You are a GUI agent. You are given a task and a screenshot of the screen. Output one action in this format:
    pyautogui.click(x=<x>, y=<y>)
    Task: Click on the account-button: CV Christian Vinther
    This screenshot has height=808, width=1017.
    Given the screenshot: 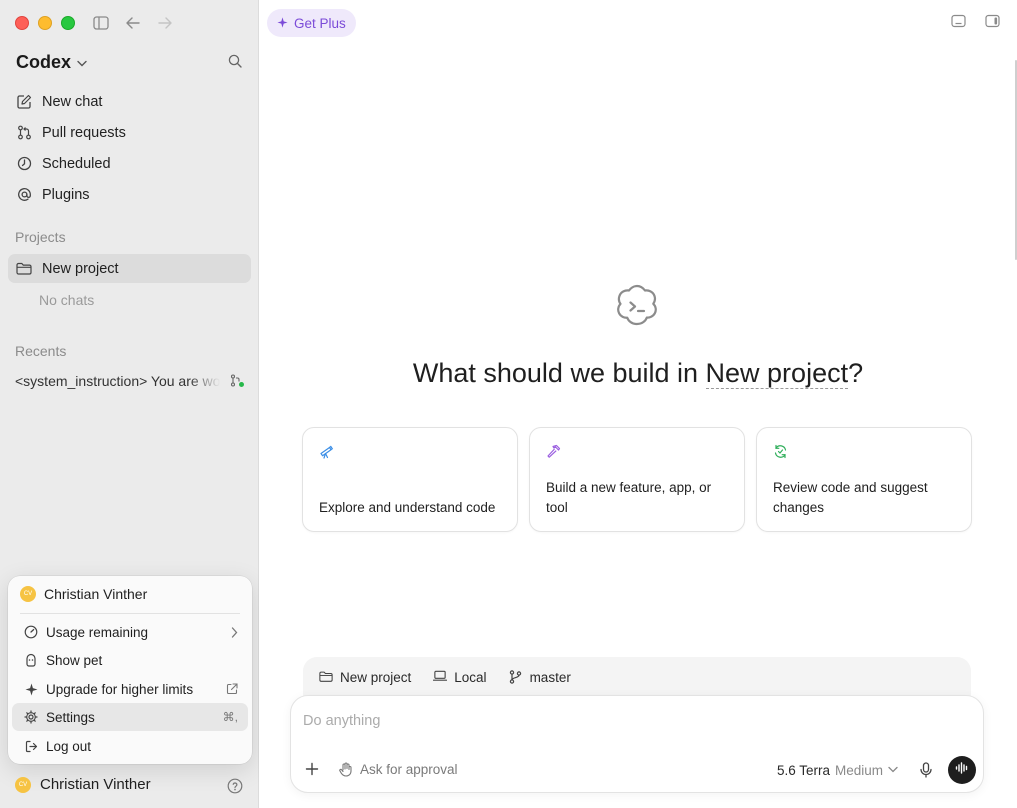 What is the action you would take?
    pyautogui.click(x=83, y=784)
    